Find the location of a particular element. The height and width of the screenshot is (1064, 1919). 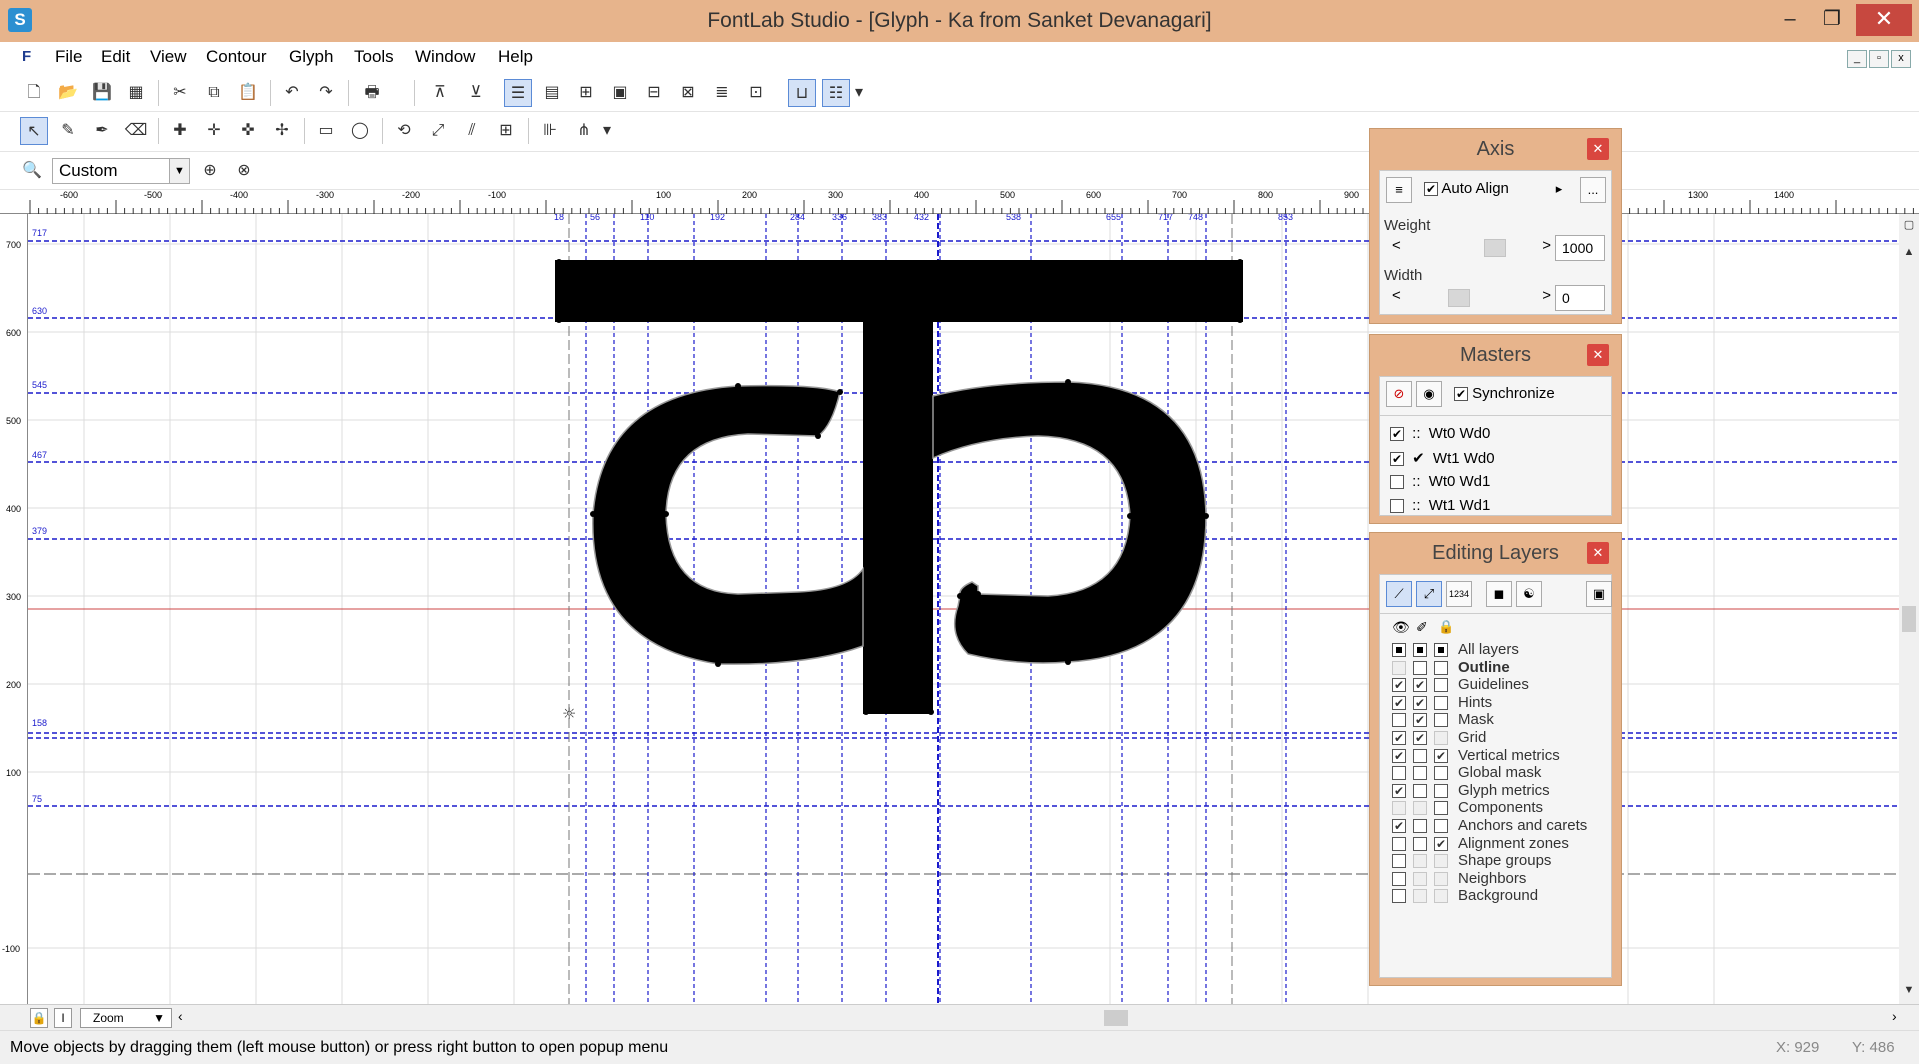

master-check is located at coordinates (1397, 506).